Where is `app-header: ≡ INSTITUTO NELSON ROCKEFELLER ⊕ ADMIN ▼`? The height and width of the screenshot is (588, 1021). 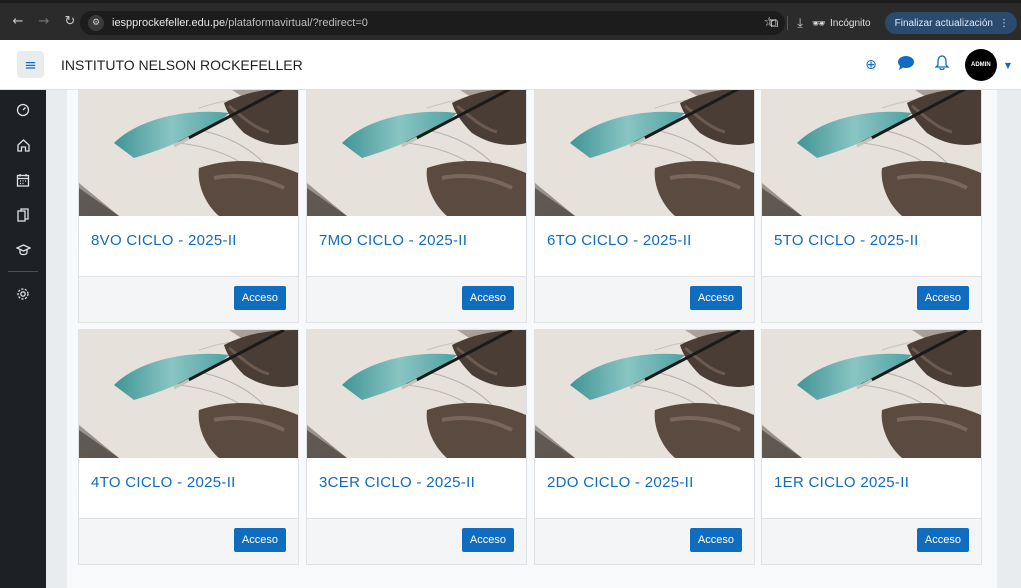
app-header: ≡ INSTITUTO NELSON ROCKEFELLER ⊕ ADMIN ▼ is located at coordinates (510, 65).